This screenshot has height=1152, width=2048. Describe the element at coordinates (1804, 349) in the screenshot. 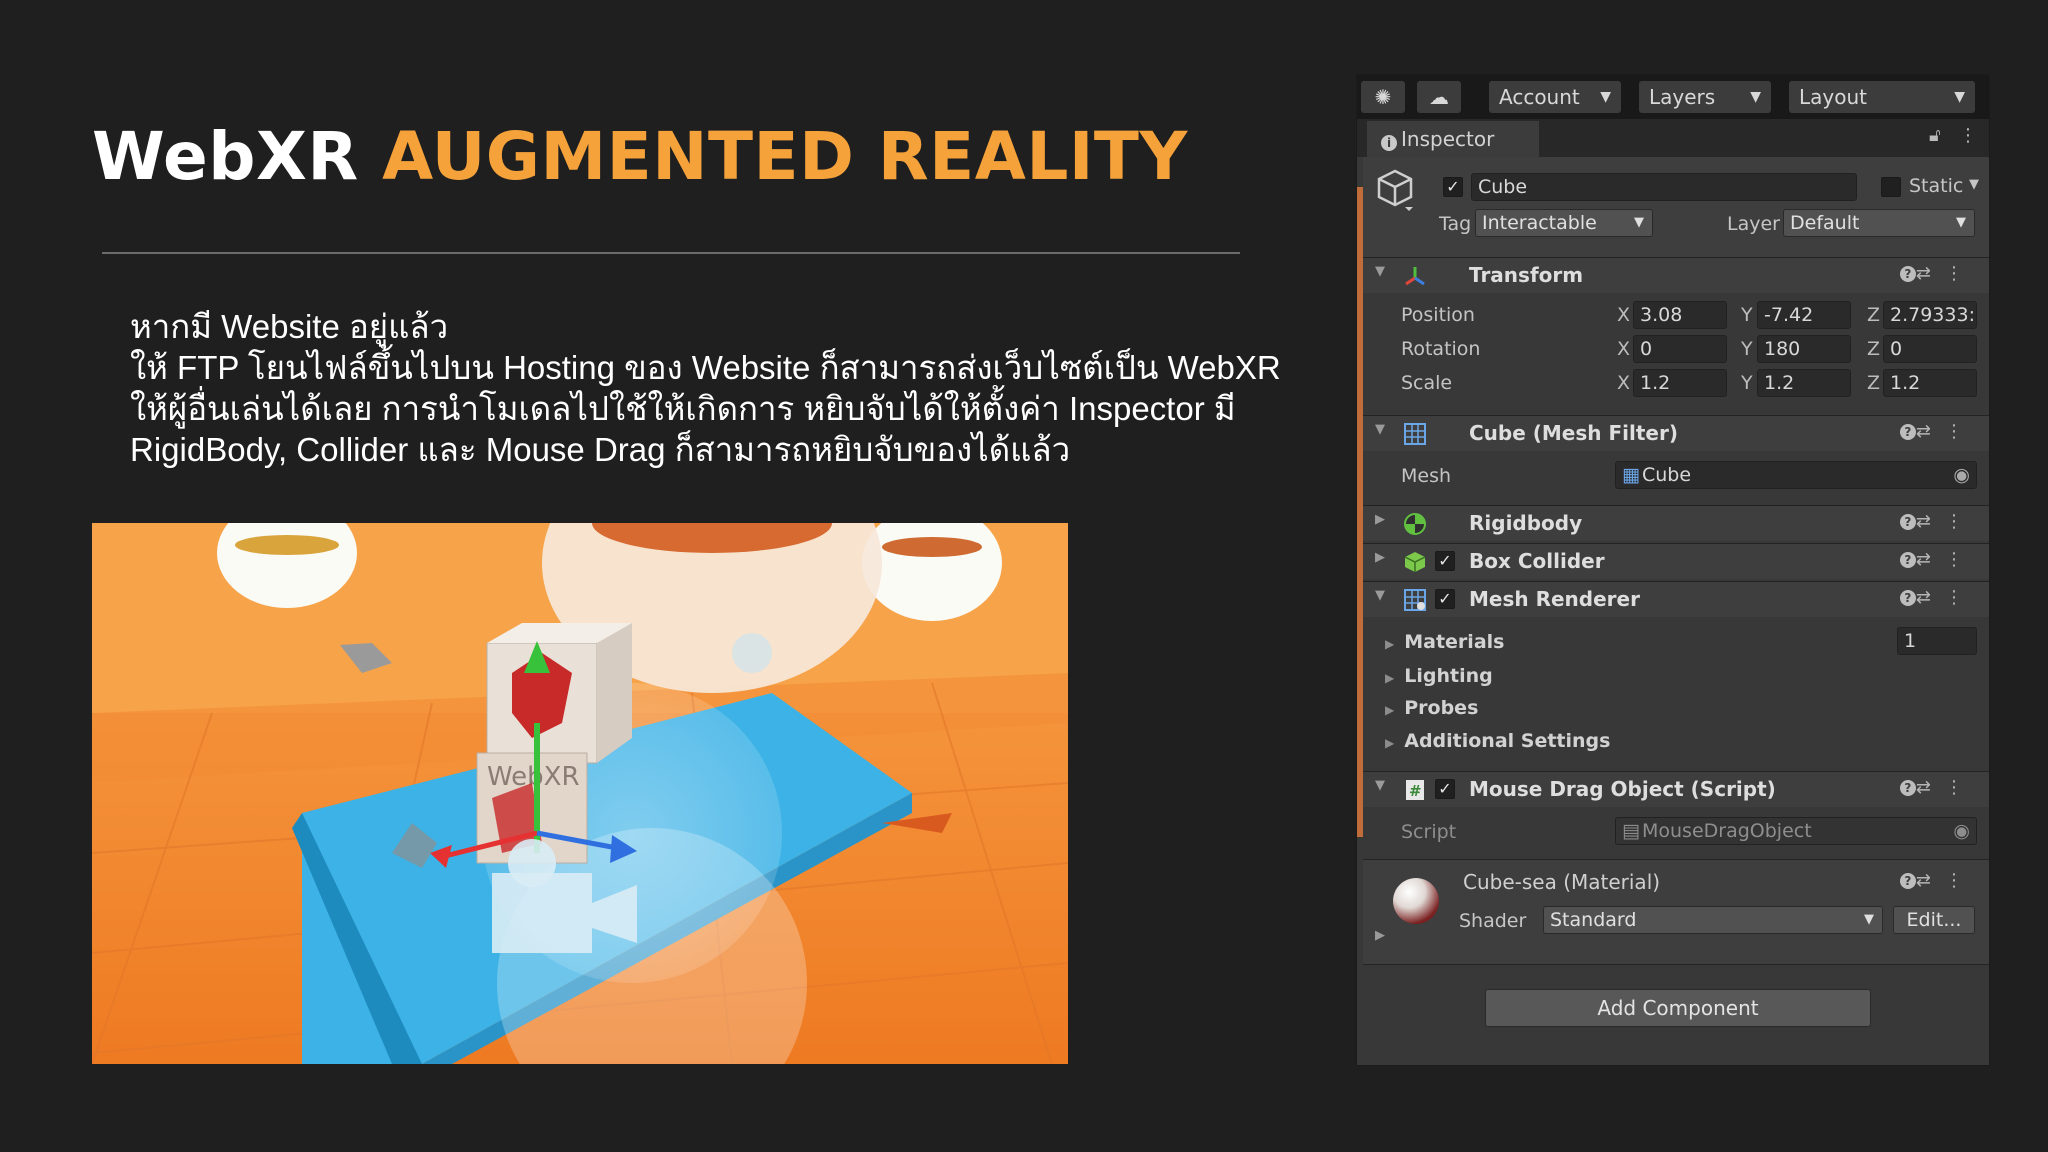

I see `rotation-y-field: 180` at that location.